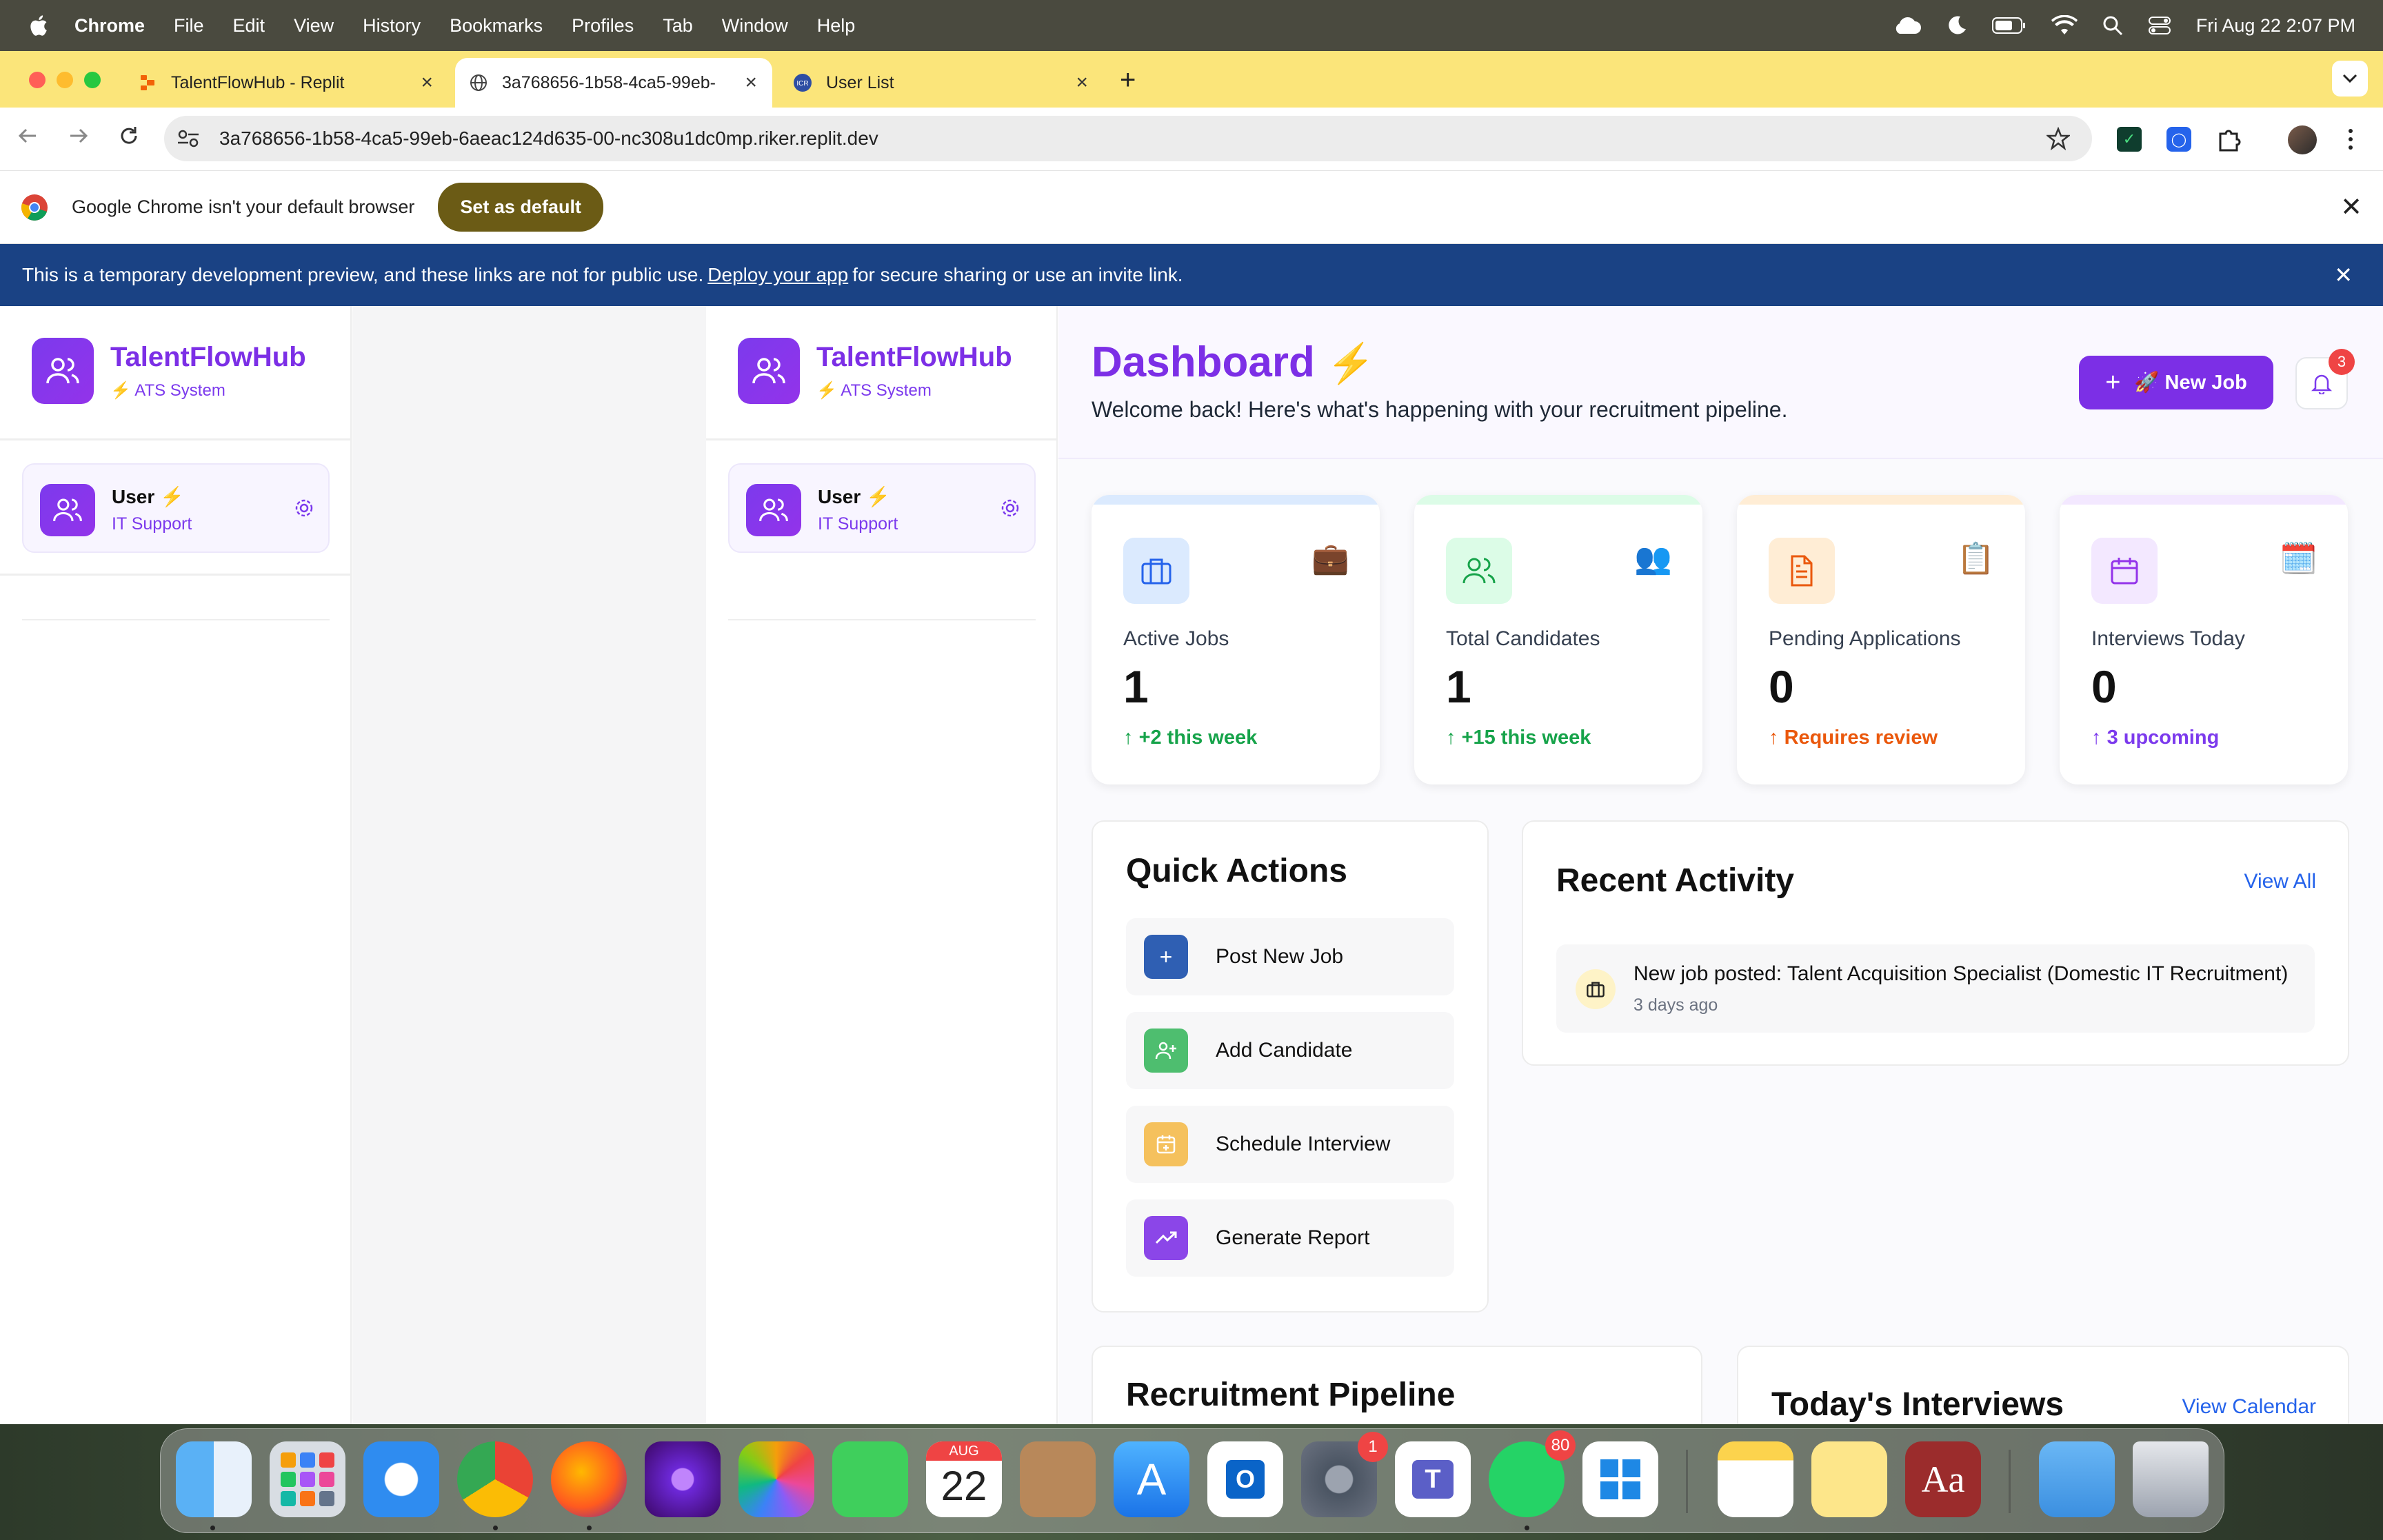 This screenshot has height=1540, width=2383. Describe the element at coordinates (2249, 1407) in the screenshot. I see `view-calendar-link: View Calendar` at that location.